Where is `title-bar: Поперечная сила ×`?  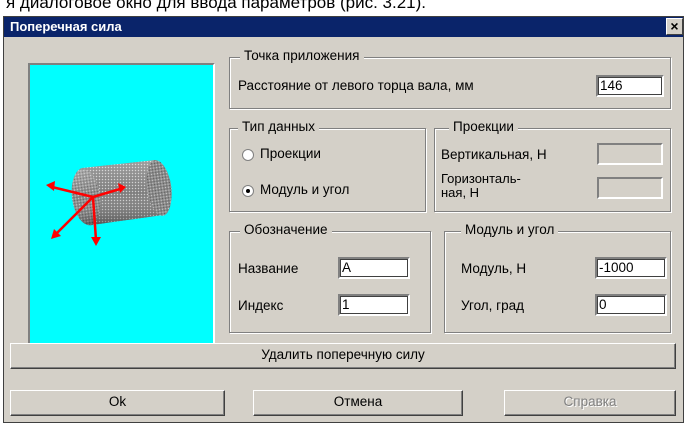 title-bar: Поперечная сила × is located at coordinates (343, 27).